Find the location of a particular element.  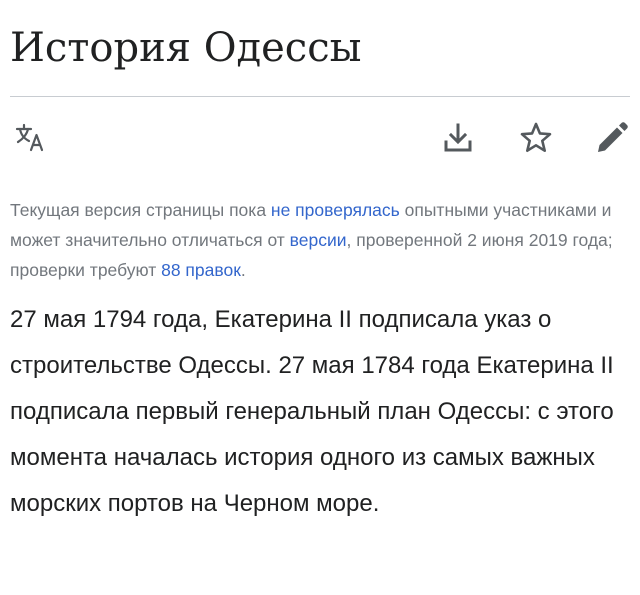

notice-text: Текущая версия страницы пока is located at coordinates (140, 210).